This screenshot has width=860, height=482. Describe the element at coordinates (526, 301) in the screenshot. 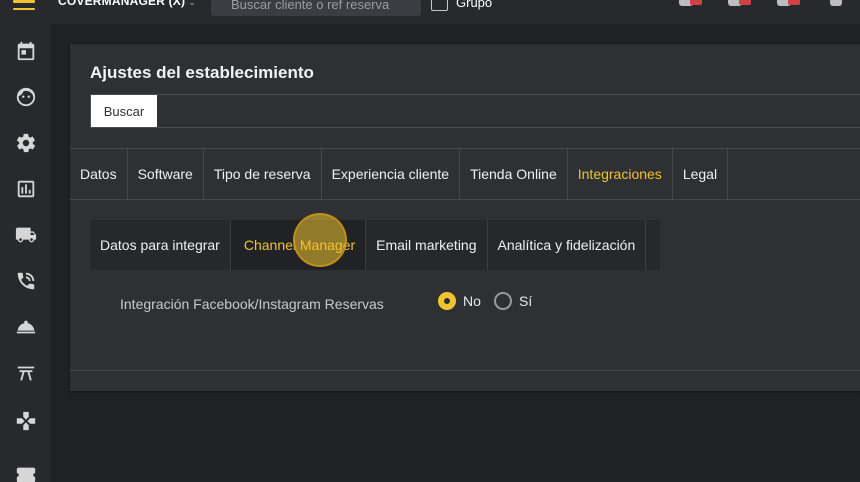

I see `radio-label: Sí` at that location.